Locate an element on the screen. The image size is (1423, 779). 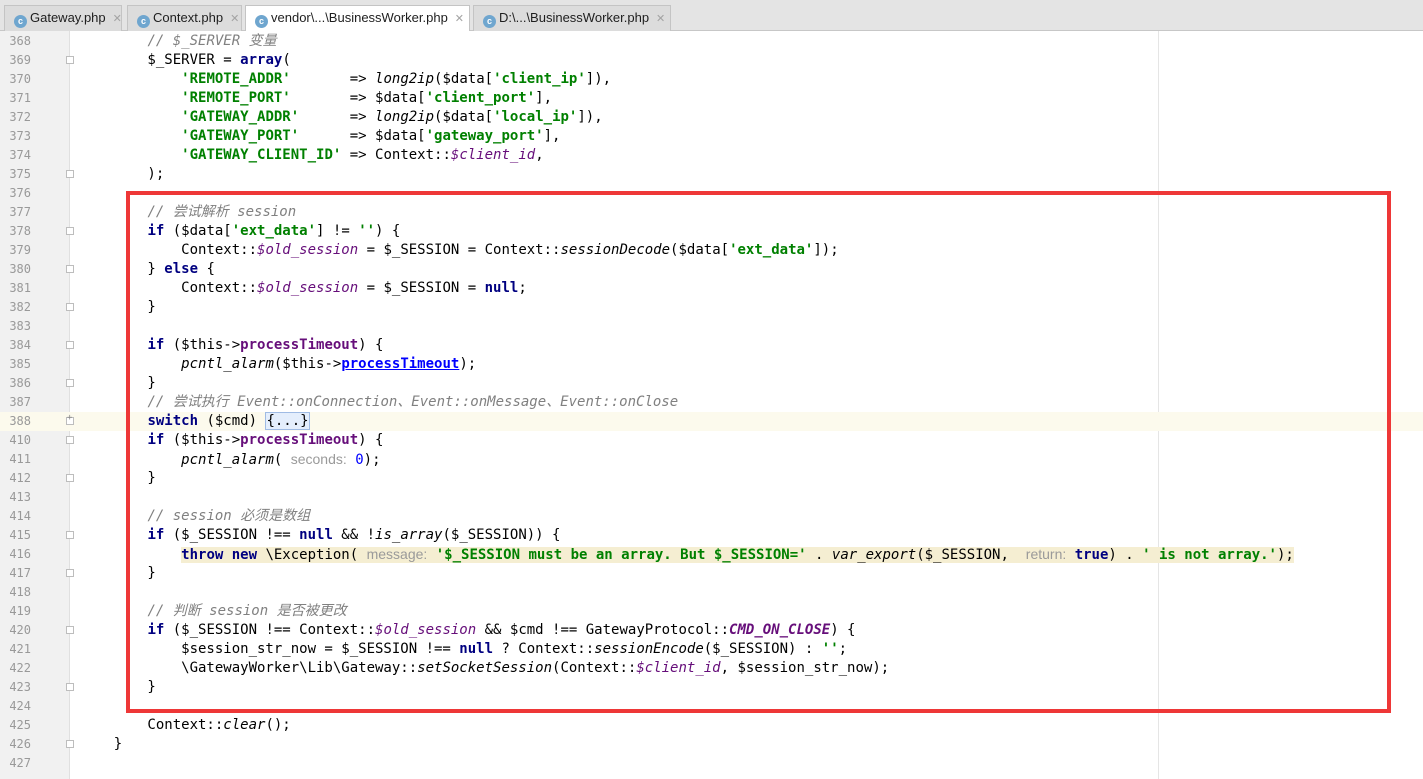
code-token: array is located at coordinates (261, 60).